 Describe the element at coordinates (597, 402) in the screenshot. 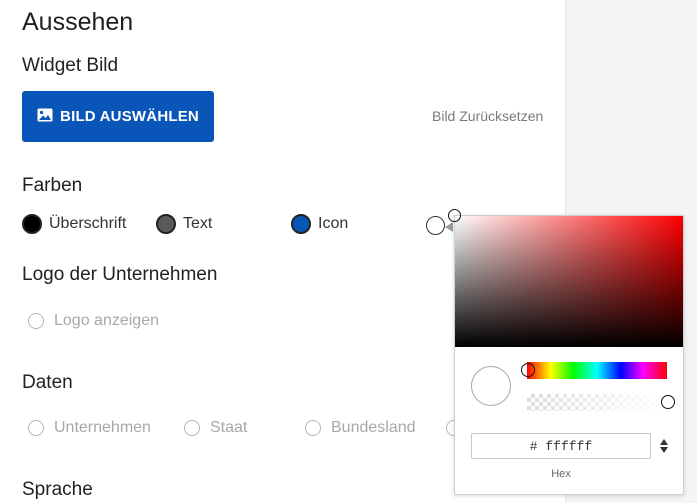

I see `alpha-gradient` at that location.